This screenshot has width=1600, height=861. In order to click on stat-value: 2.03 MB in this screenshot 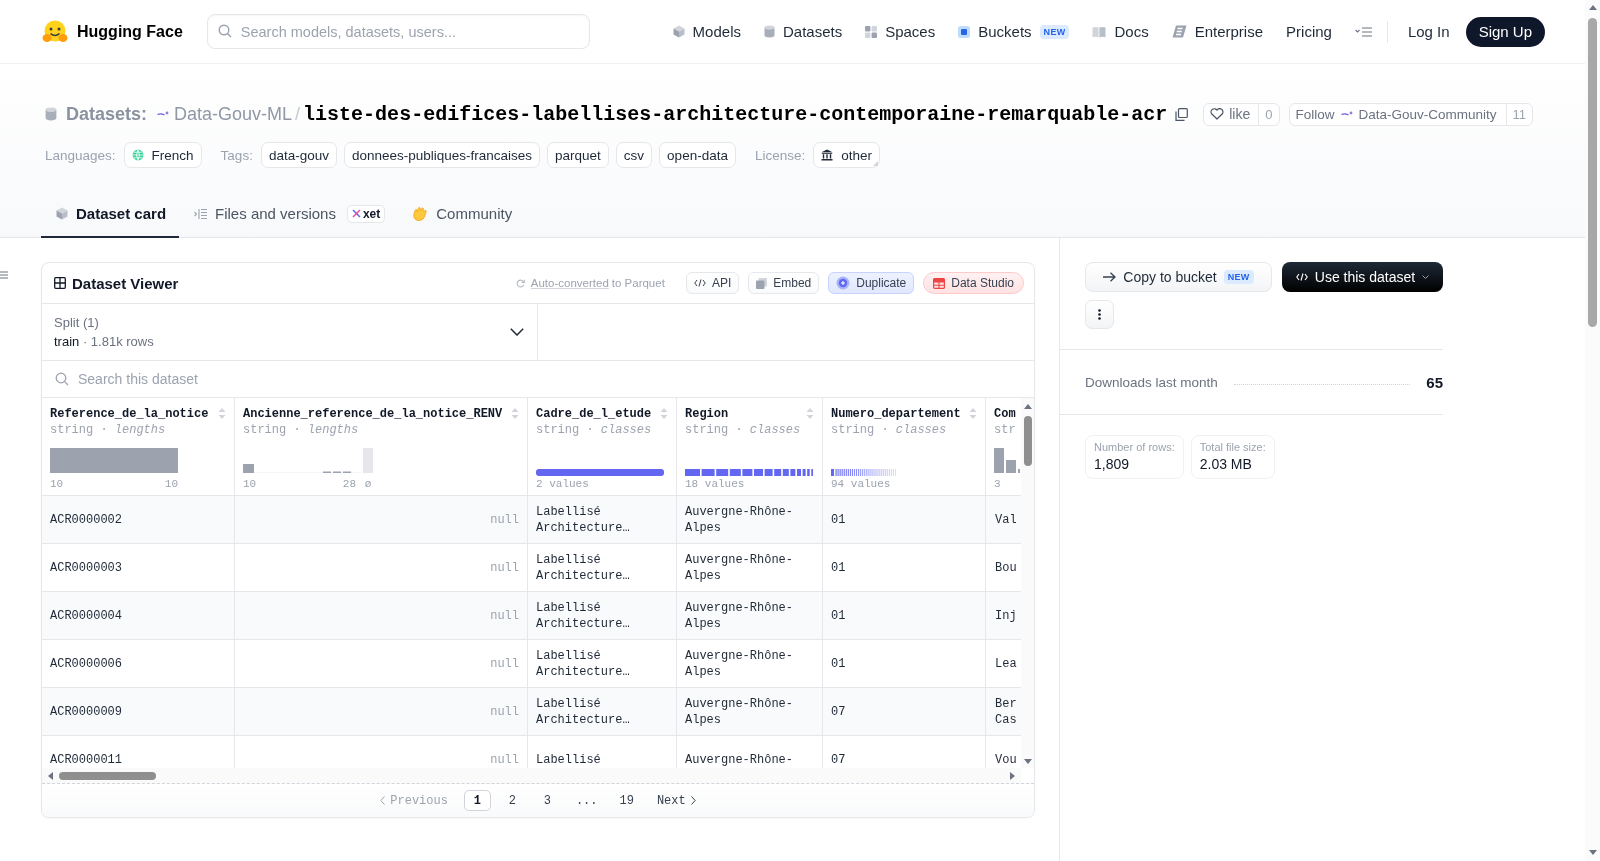, I will do `click(1226, 464)`.